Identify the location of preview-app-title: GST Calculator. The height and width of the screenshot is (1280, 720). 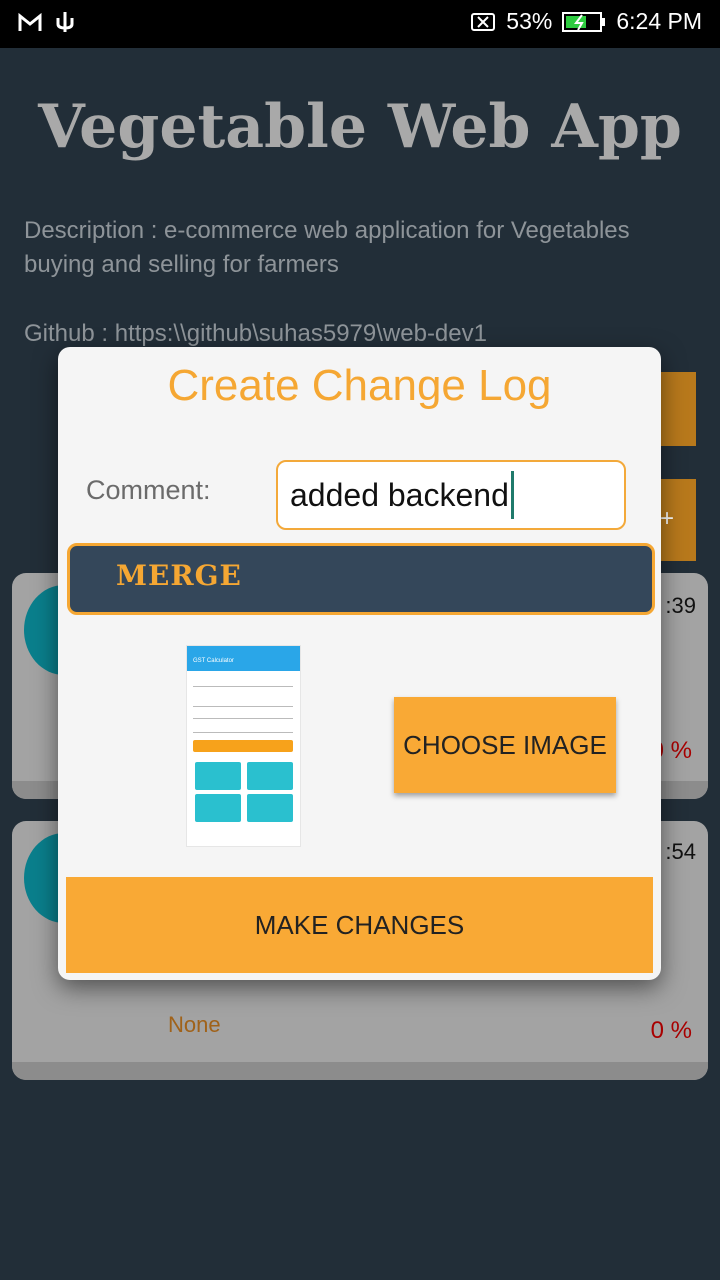
(213, 661).